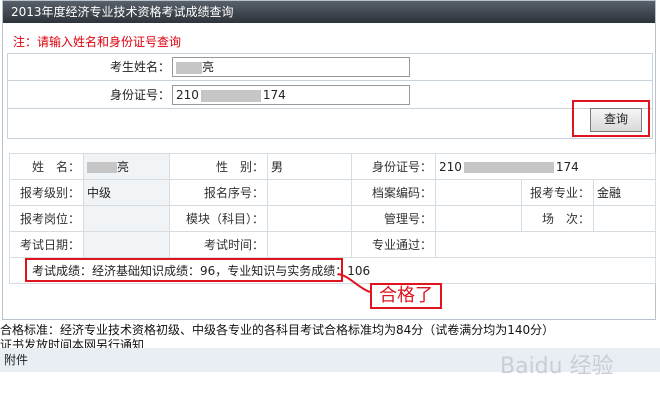 The image size is (660, 400). What do you see at coordinates (406, 296) in the screenshot?
I see `passed-annotation: 合格了` at bounding box center [406, 296].